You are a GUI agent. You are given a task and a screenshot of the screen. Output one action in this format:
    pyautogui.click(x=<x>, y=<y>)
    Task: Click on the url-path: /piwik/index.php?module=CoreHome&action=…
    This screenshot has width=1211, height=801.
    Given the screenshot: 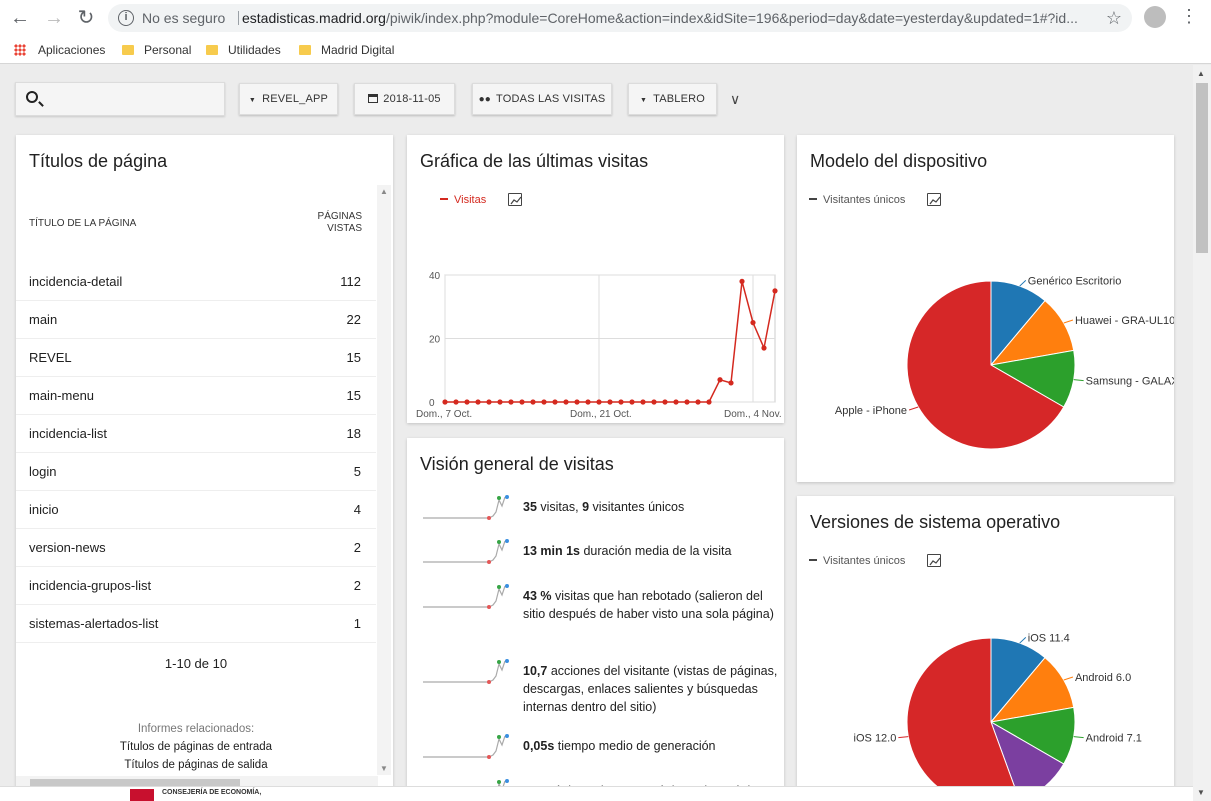 What is the action you would take?
    pyautogui.click(x=731, y=18)
    